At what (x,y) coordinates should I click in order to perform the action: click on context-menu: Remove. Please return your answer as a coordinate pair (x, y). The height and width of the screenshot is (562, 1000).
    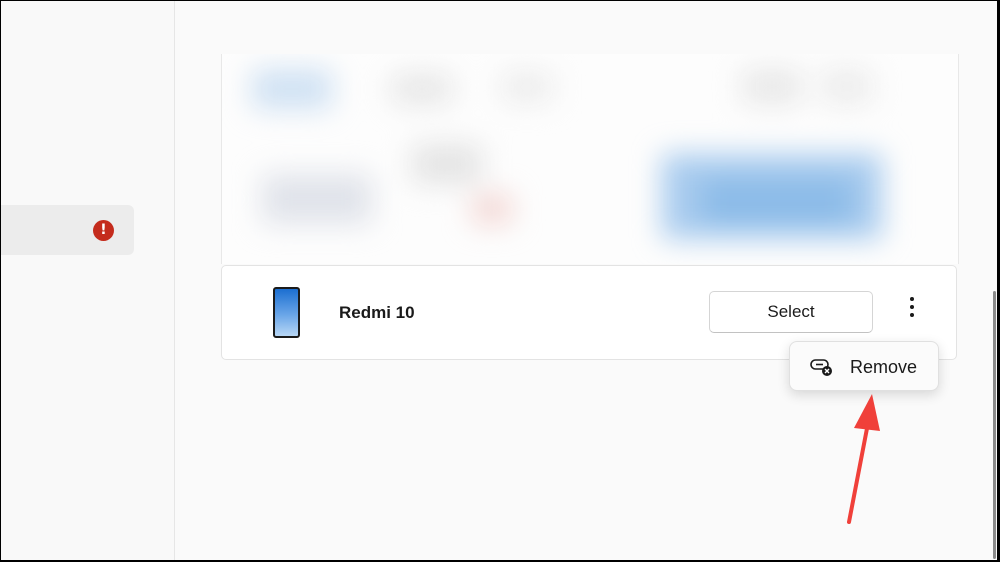
    Looking at the image, I should click on (864, 366).